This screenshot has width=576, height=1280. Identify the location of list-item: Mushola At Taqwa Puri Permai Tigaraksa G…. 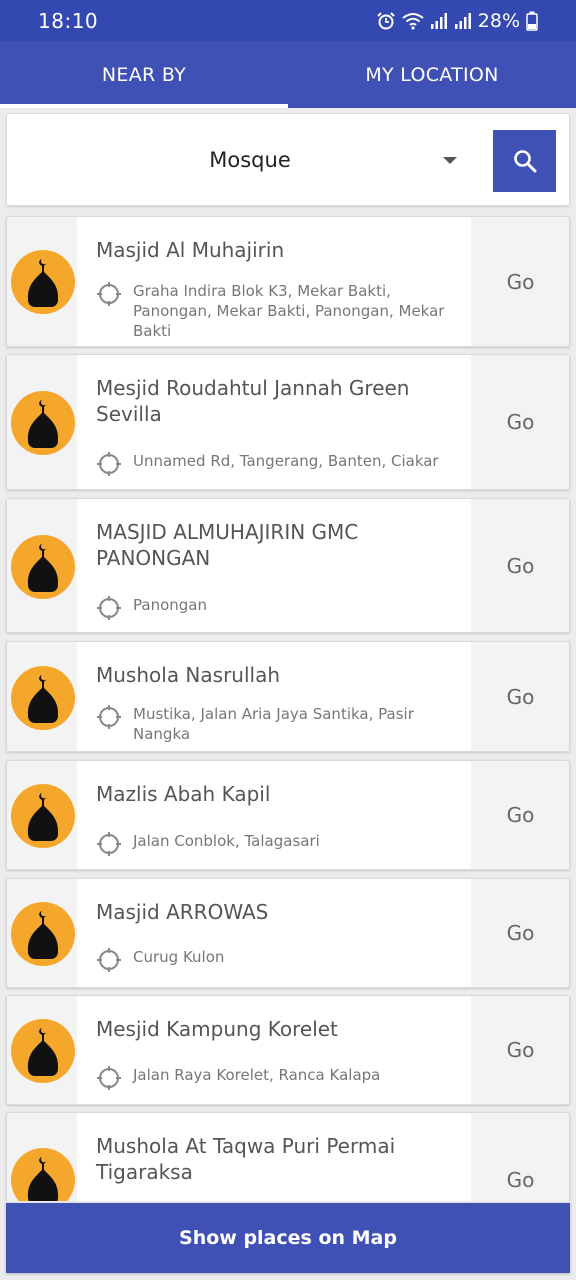
(288, 1156).